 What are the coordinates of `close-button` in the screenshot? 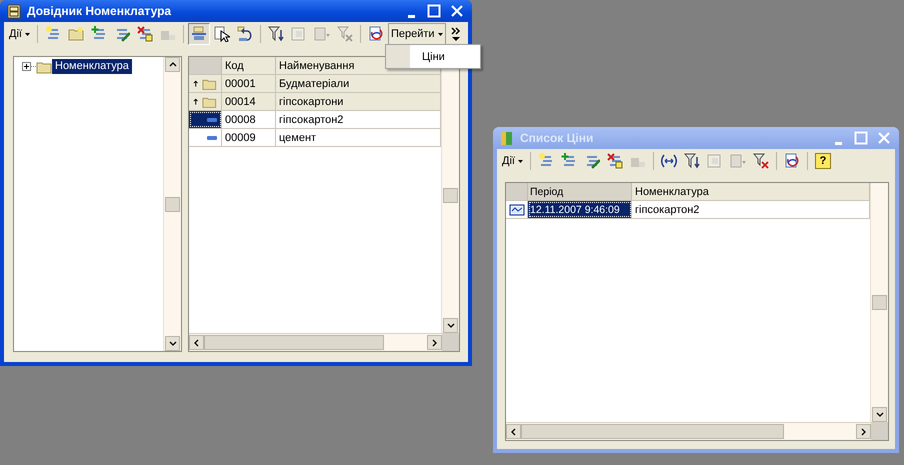 It's located at (457, 11).